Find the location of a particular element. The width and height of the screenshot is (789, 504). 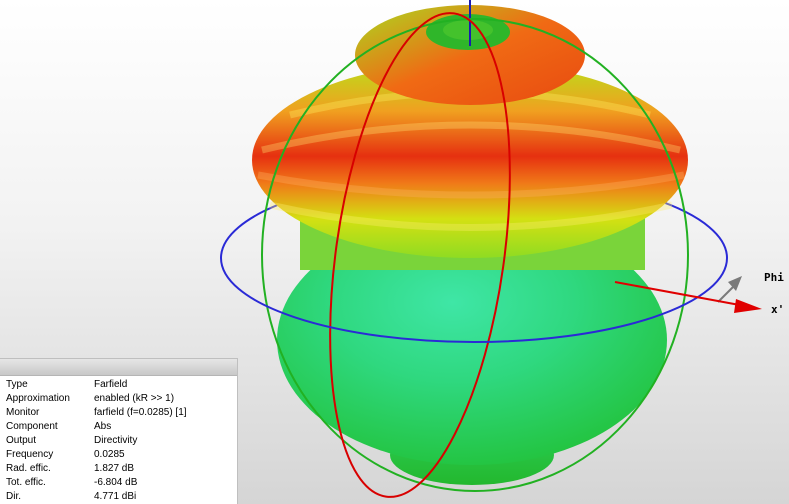

info-key: Component is located at coordinates (32, 426).